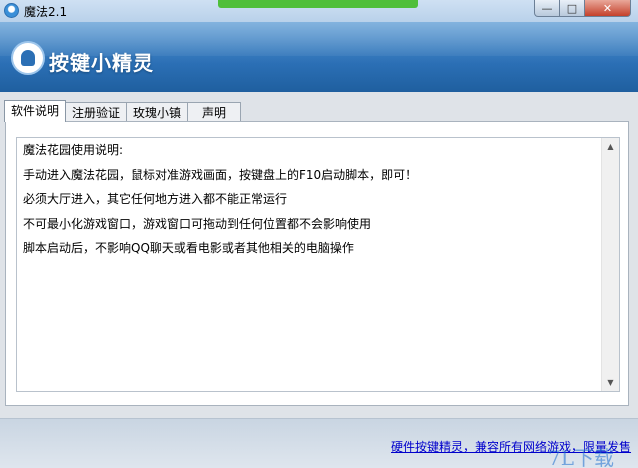 The image size is (638, 468). What do you see at coordinates (220, 174) in the screenshot?
I see `instruction-line: 手动进入魔法花园，鼠标对准游戏画面，按键盘上的F10启动脚本，即可！` at bounding box center [220, 174].